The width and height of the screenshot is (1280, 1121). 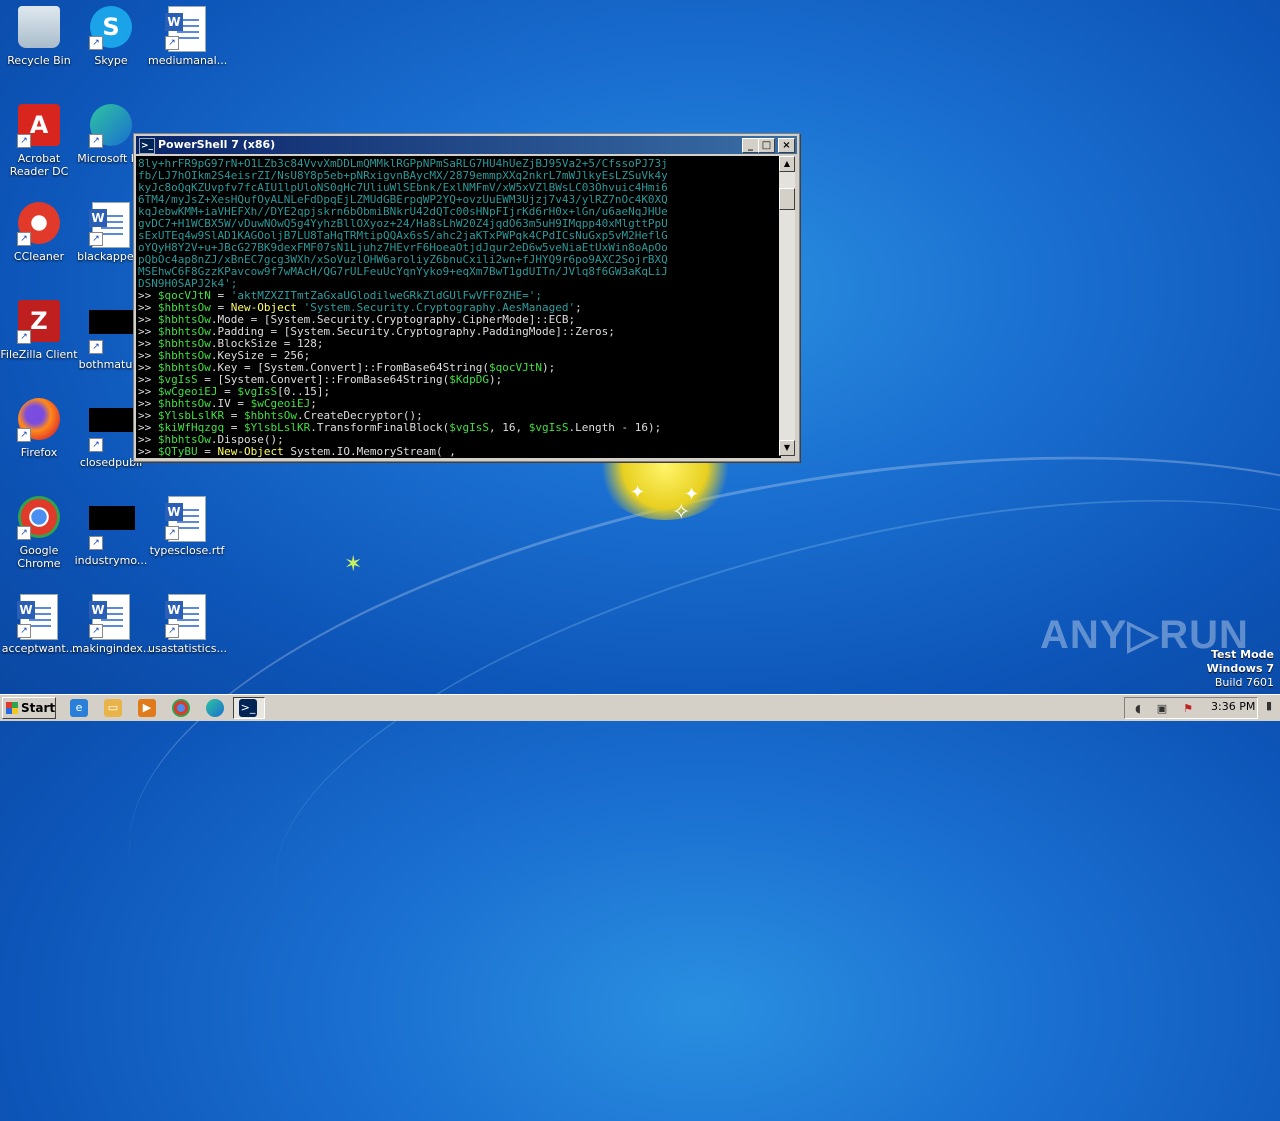 What do you see at coordinates (147, 708) in the screenshot?
I see `media-player-icon: ▶` at bounding box center [147, 708].